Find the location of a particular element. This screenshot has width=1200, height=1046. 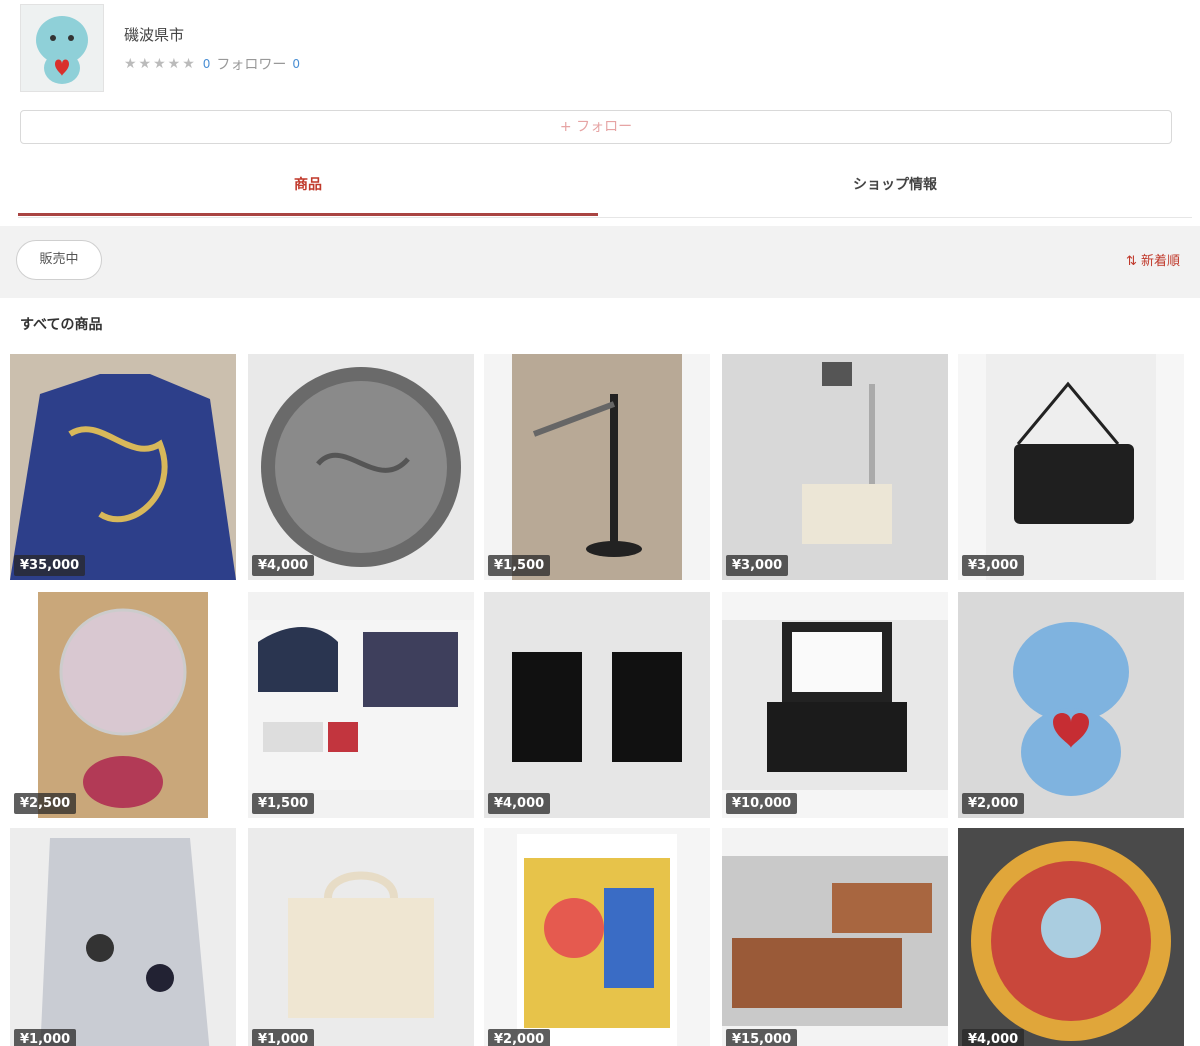

product-card: ¥15,000 is located at coordinates (835, 937).